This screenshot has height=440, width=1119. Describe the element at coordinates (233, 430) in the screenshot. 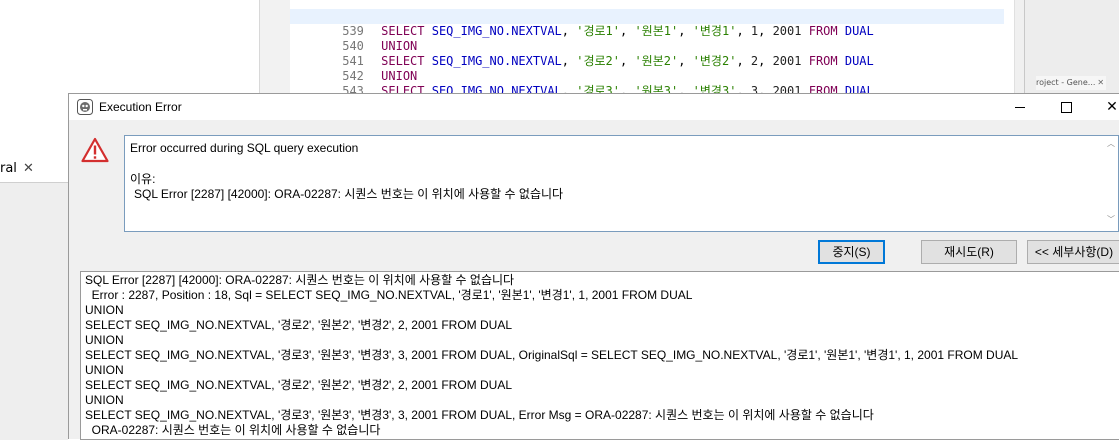

I see `detail-line: ORA-02287: 시퀀스 번호는 이 위치에 사용할 수 없습니다` at that location.